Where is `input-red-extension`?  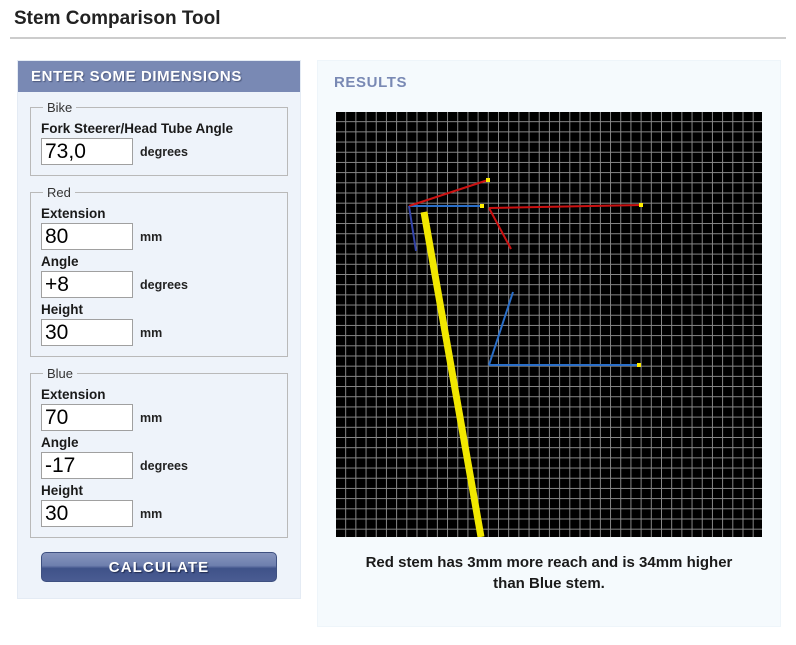
input-red-extension is located at coordinates (87, 236).